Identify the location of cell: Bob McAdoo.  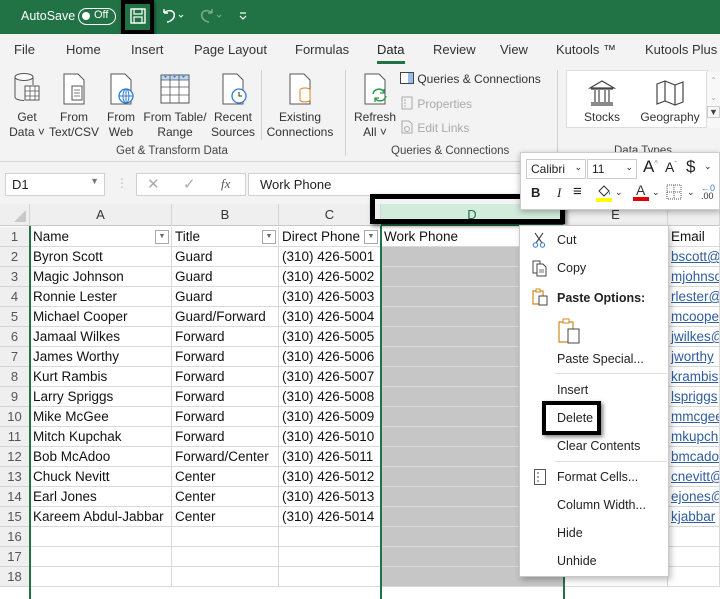
(101, 457).